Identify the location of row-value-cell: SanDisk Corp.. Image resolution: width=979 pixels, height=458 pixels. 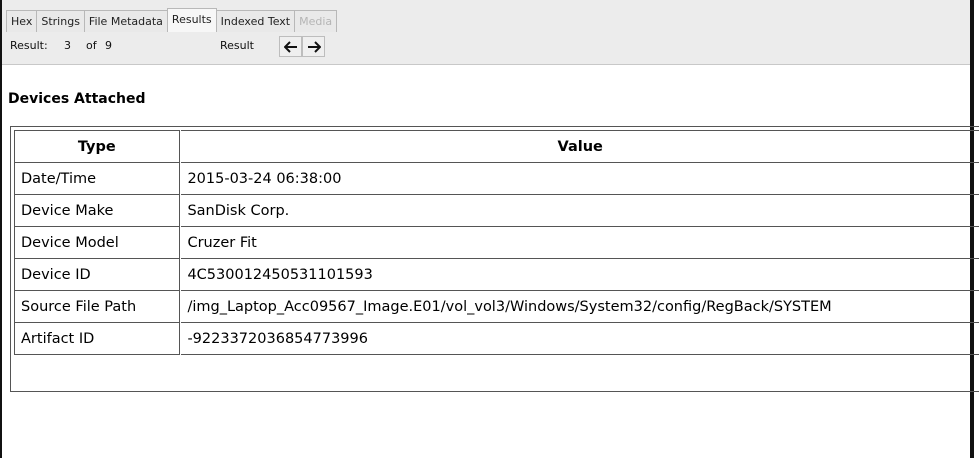
(580, 211).